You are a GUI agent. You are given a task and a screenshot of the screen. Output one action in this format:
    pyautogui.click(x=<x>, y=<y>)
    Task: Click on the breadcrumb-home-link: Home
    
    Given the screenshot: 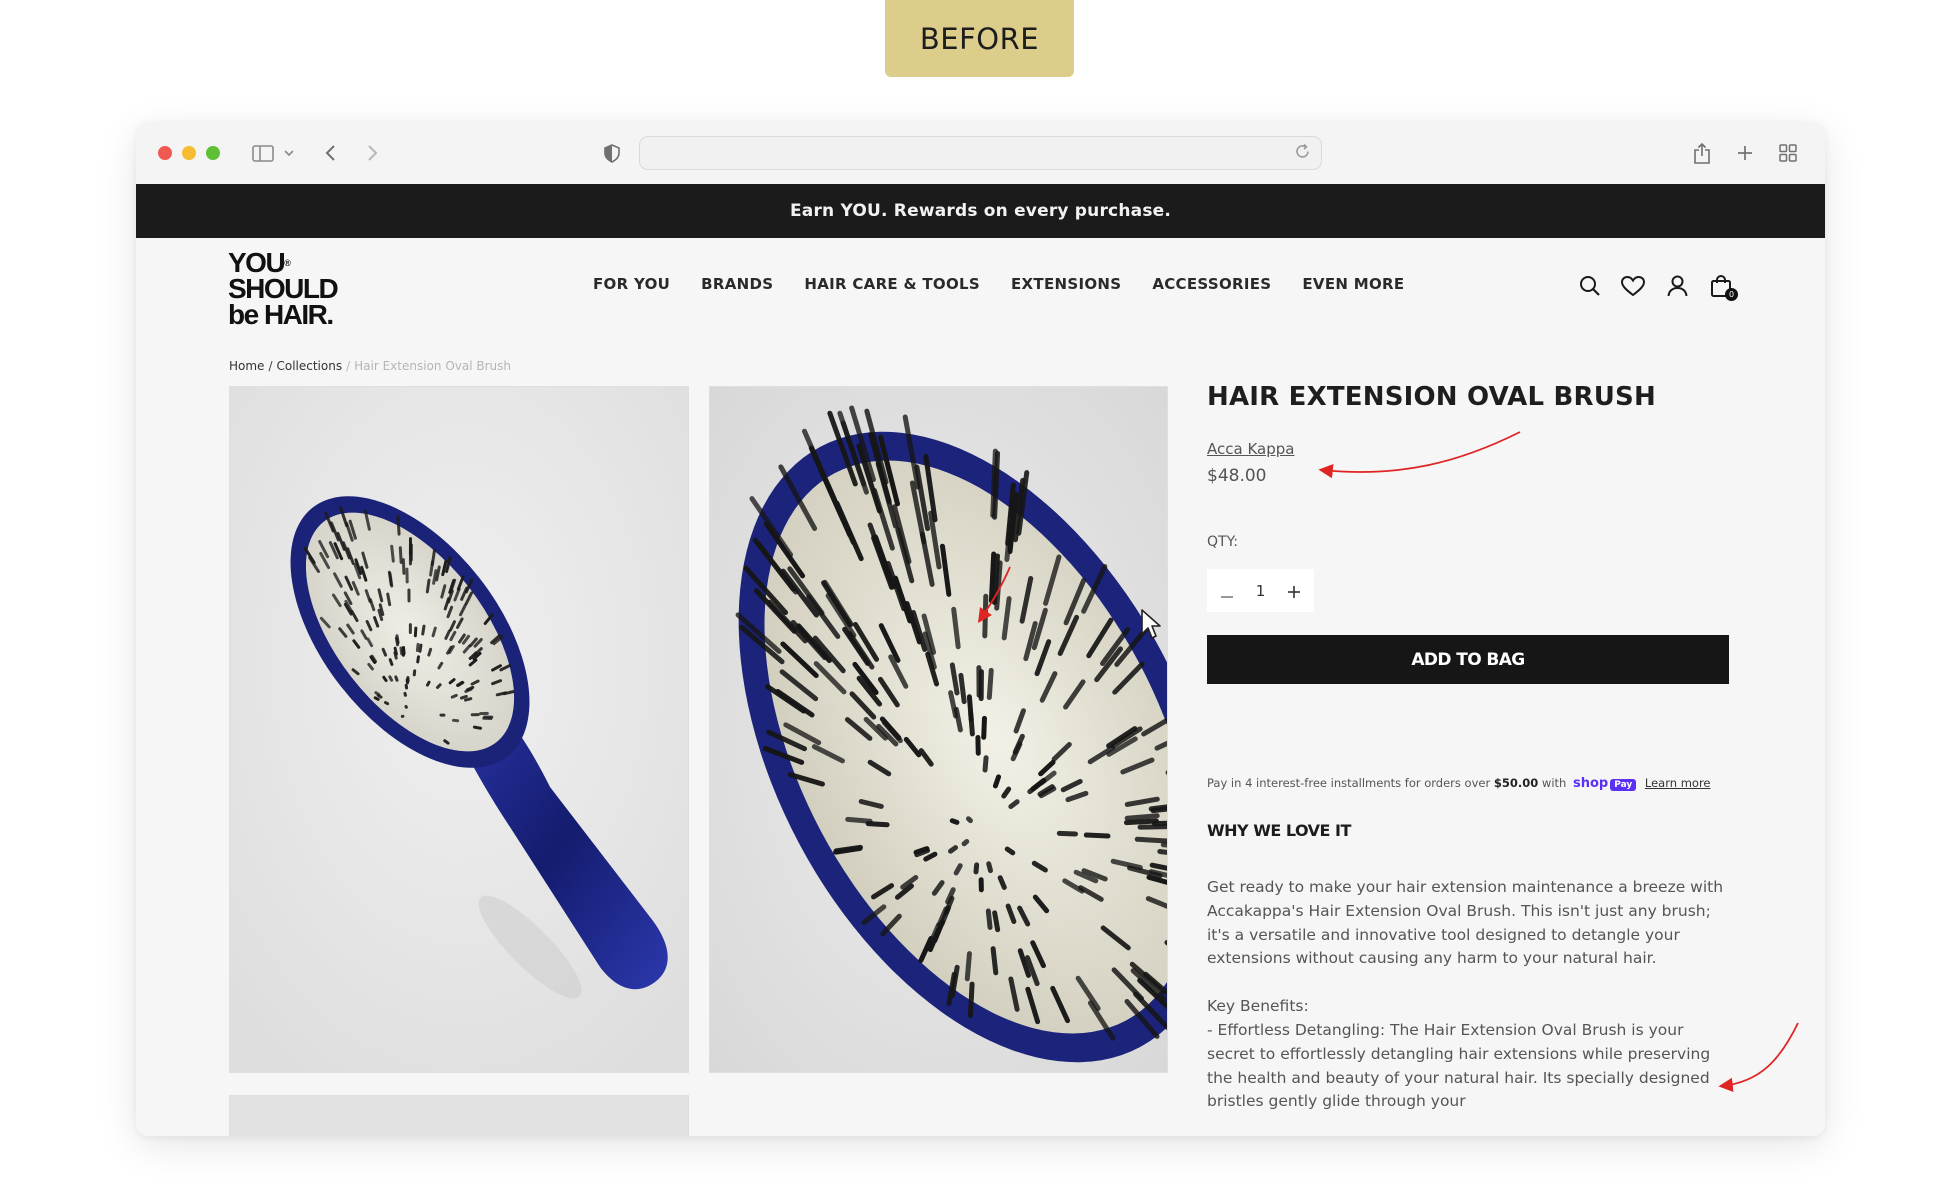 What is the action you would take?
    pyautogui.click(x=246, y=366)
    